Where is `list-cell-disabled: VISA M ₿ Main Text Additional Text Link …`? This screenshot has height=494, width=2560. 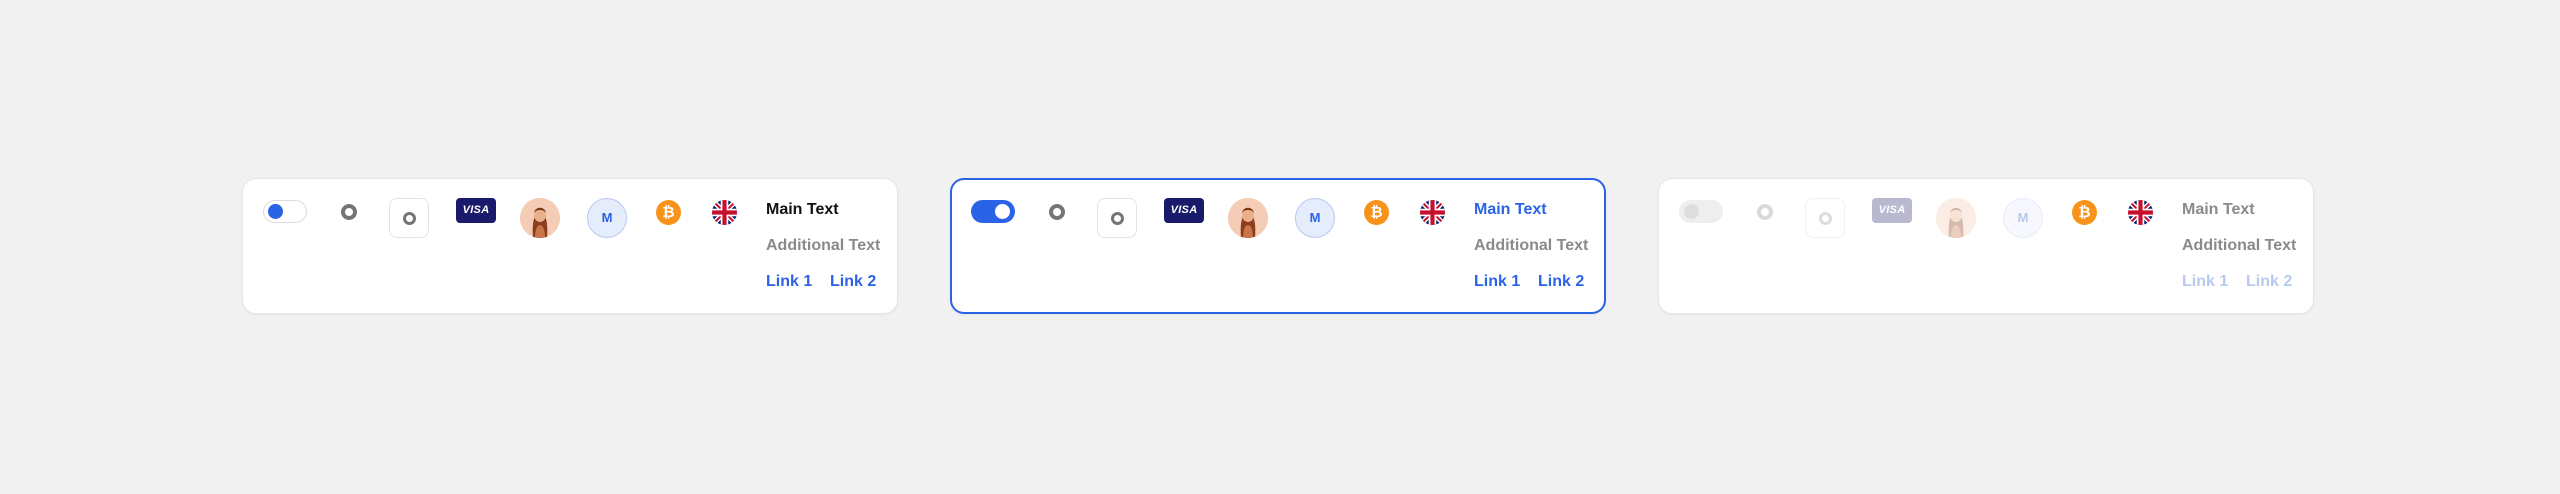
list-cell-disabled: VISA M ₿ Main Text Additional Text Link … is located at coordinates (1986, 246).